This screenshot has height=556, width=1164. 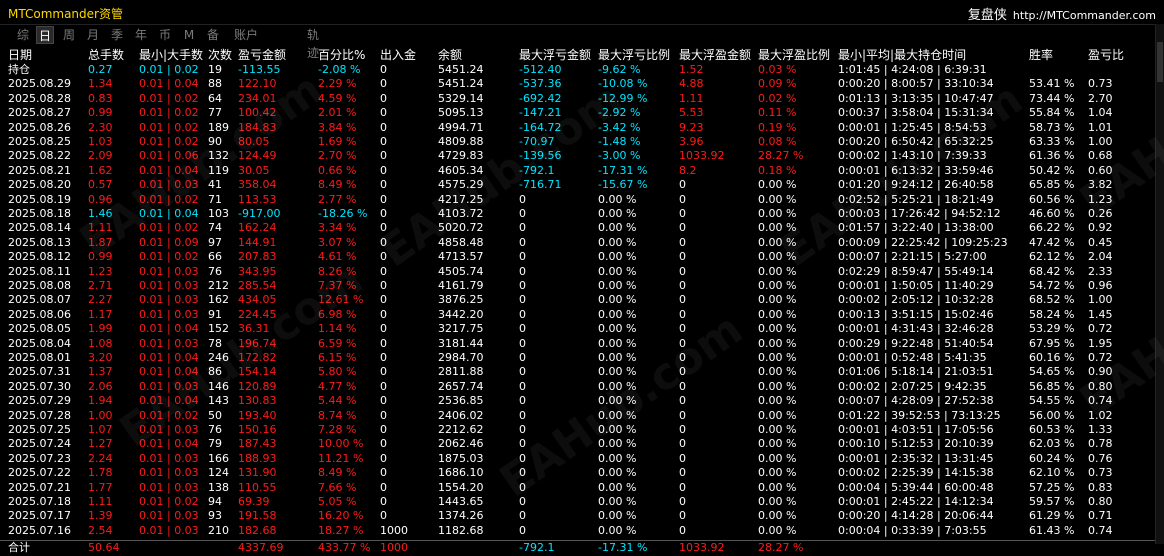 I want to click on title-right: 复盘侠 http://MTCommander.com, so click(x=1062, y=13).